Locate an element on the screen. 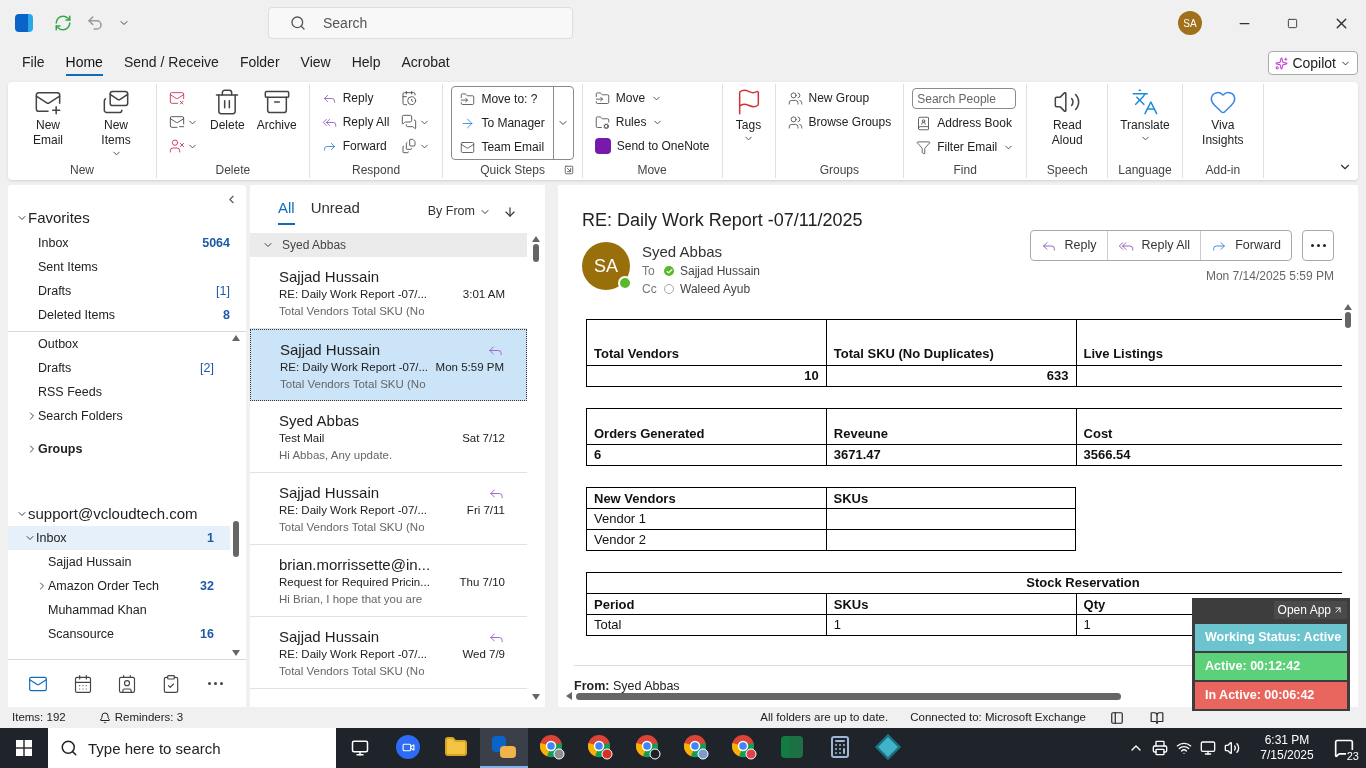 This screenshot has height=768, width=1366. message-row: brian.morrissette@in... Request for Required Pricin... Thu 7/10 Hi Brian, I hope that you are is located at coordinates (388, 581).